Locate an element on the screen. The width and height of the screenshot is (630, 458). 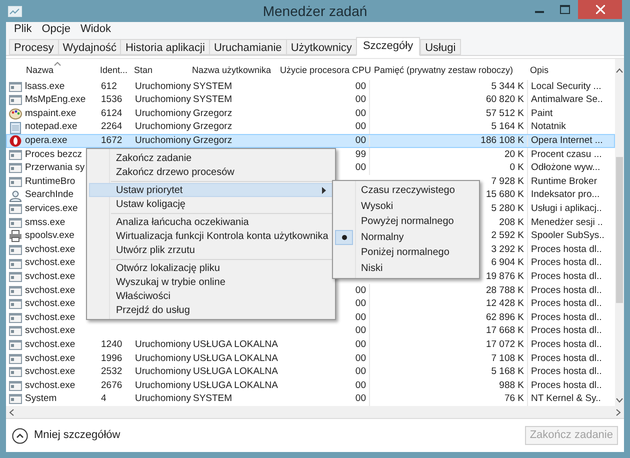
memory-usage: 17 668 K is located at coordinates (505, 331).